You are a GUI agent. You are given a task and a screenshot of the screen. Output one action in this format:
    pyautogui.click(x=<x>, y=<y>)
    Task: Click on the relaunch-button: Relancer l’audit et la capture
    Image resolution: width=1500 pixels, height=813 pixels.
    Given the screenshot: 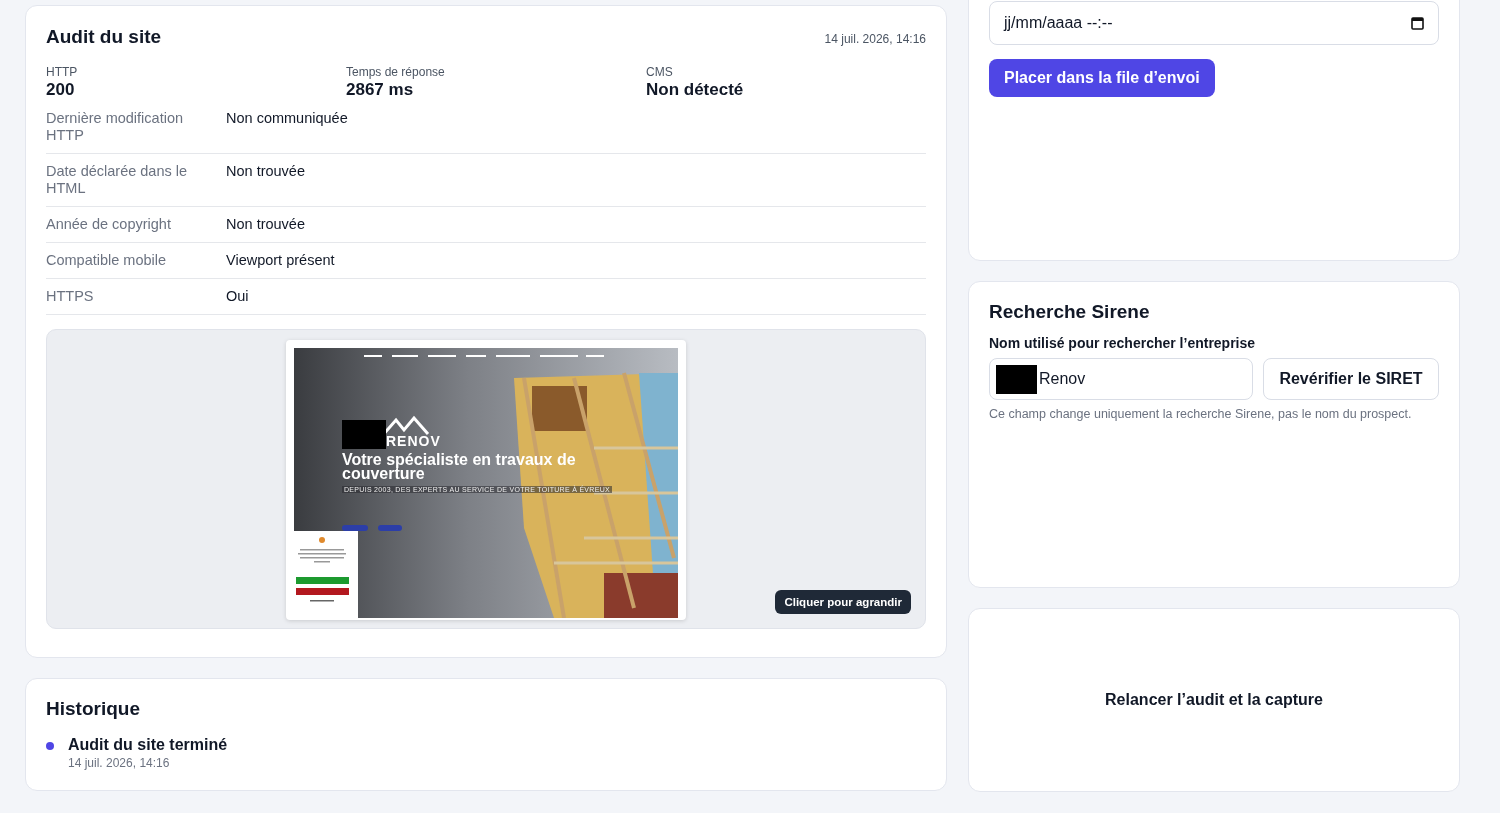 What is the action you would take?
    pyautogui.click(x=1214, y=700)
    